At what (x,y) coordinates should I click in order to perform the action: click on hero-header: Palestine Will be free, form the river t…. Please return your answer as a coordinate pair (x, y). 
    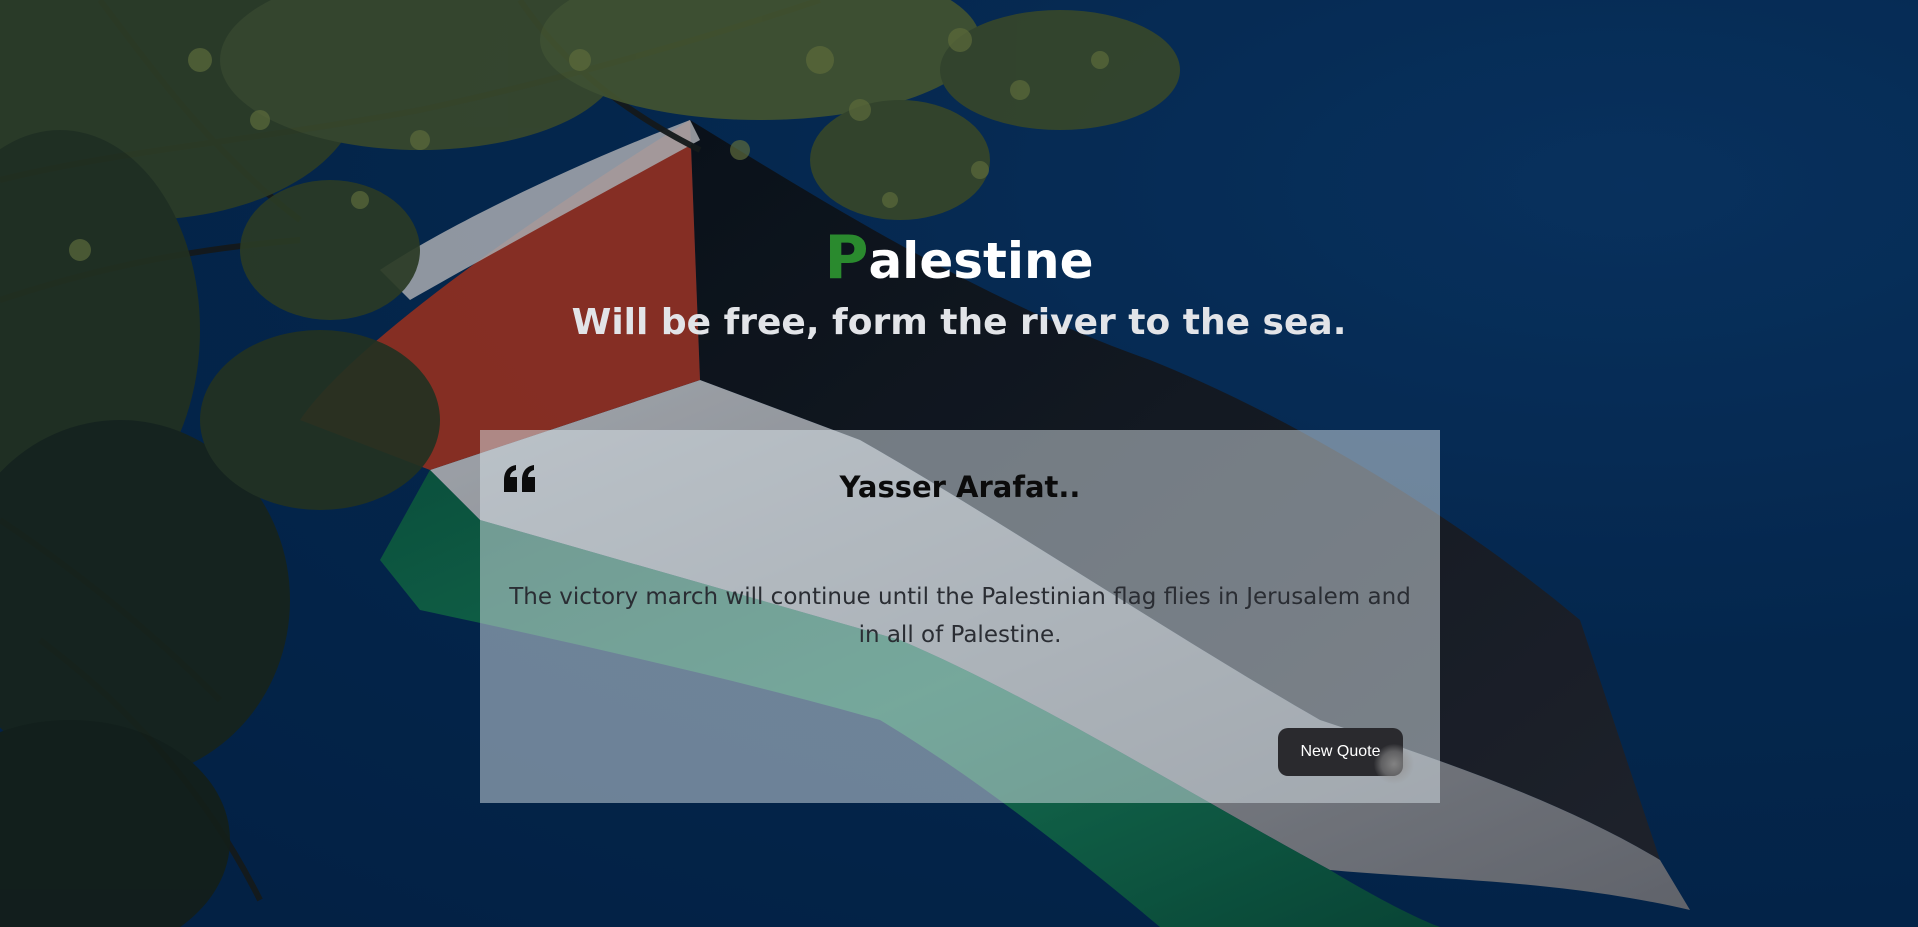
    Looking at the image, I should click on (959, 286).